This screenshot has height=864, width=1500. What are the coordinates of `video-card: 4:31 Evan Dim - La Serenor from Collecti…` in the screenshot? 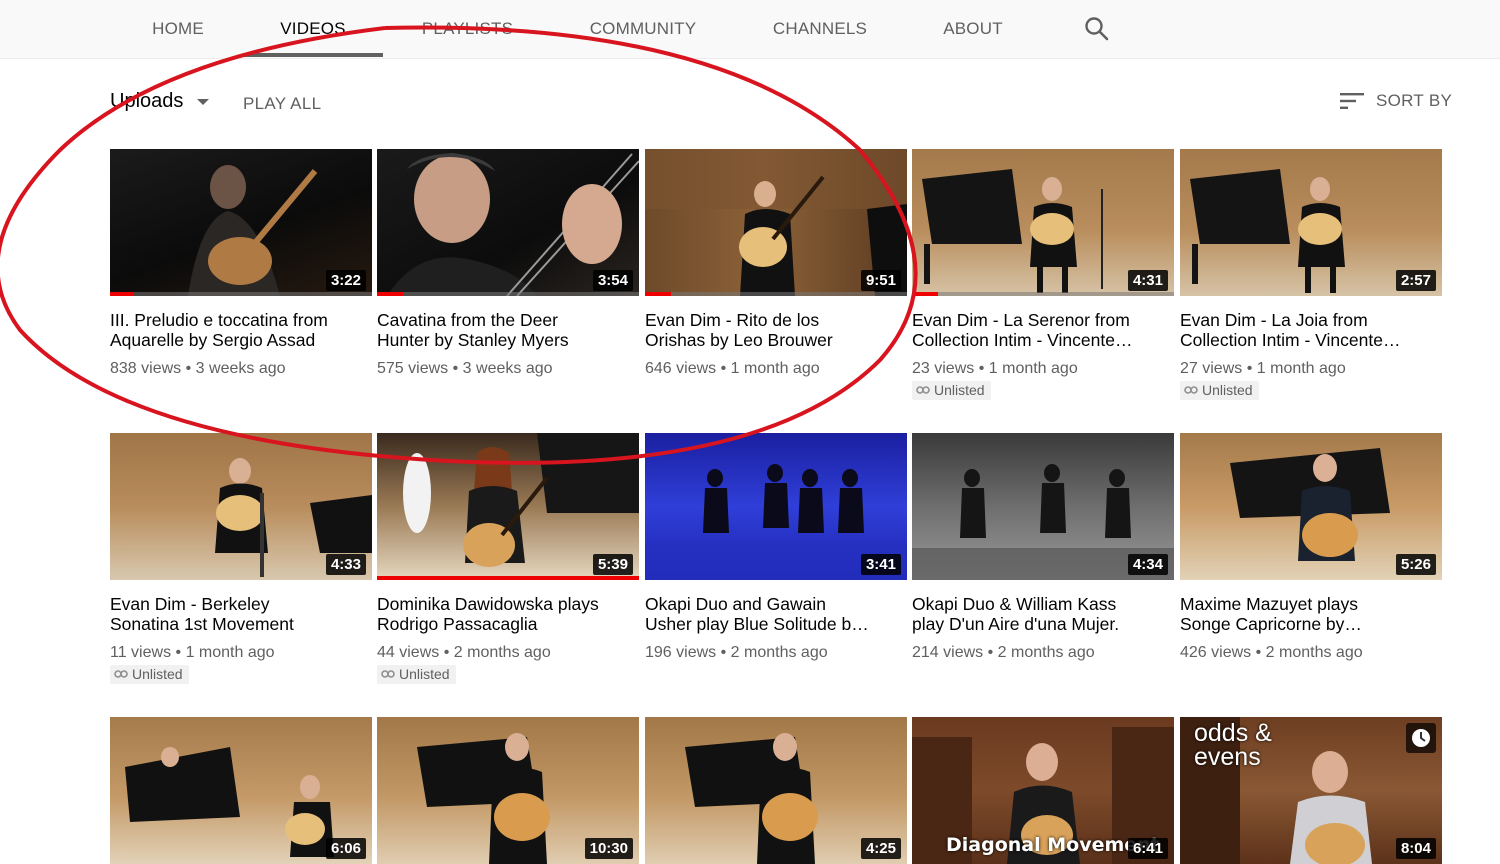 It's located at (1043, 274).